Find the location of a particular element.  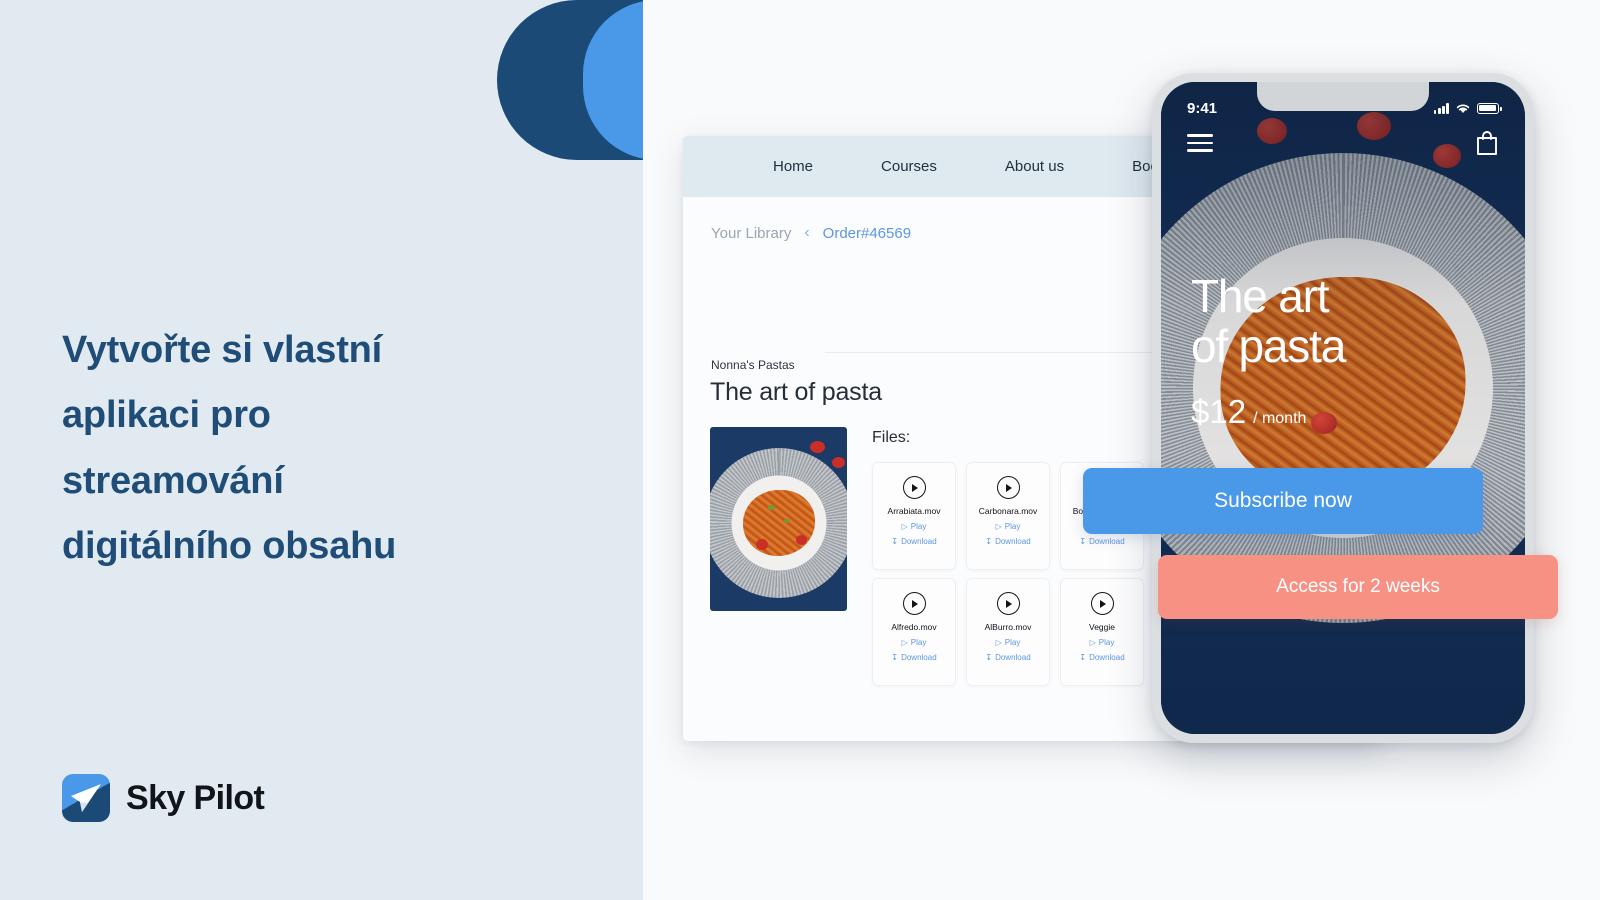

price-amount: $12 is located at coordinates (1219, 412).